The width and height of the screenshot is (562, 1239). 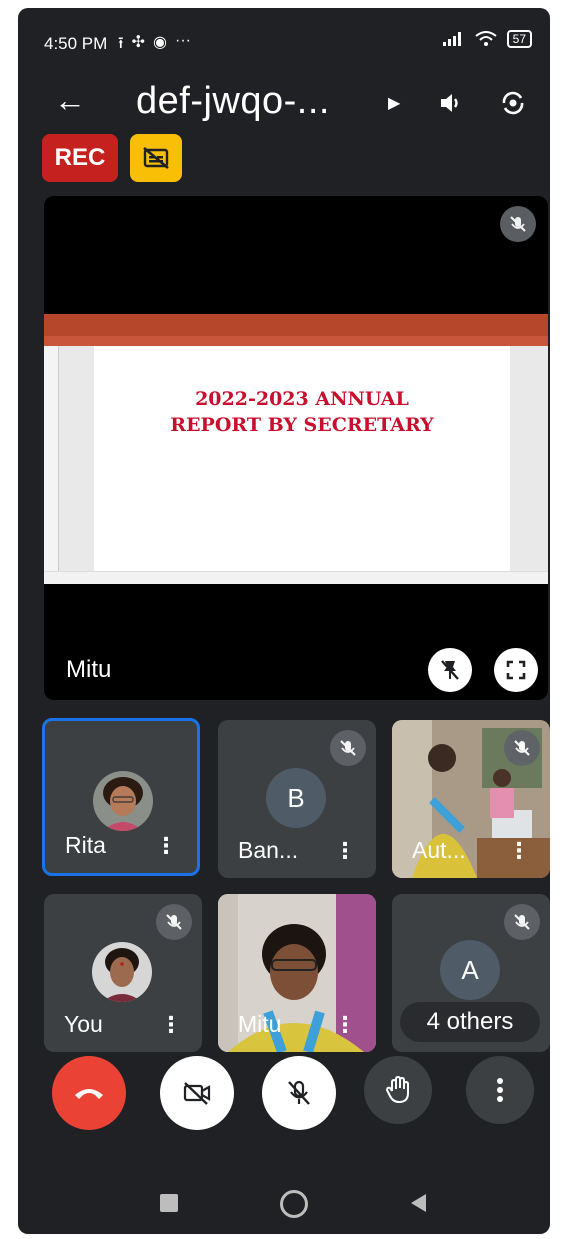 I want to click on participant-name: Mitu, so click(x=260, y=1024).